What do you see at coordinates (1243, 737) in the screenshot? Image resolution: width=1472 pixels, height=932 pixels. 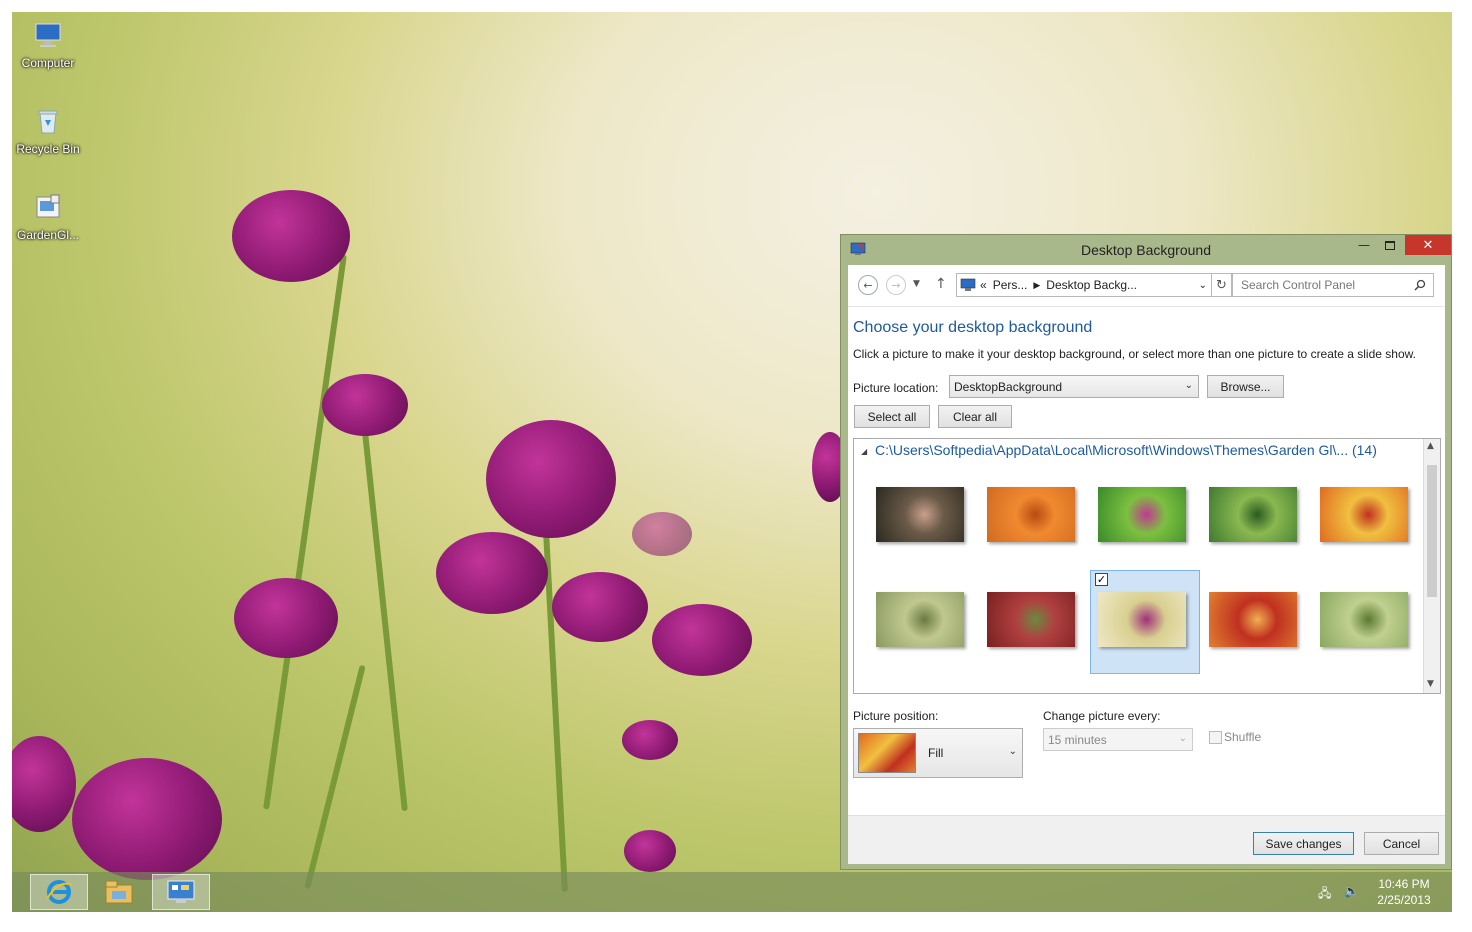 I see `shuffle-label: Shuffle` at bounding box center [1243, 737].